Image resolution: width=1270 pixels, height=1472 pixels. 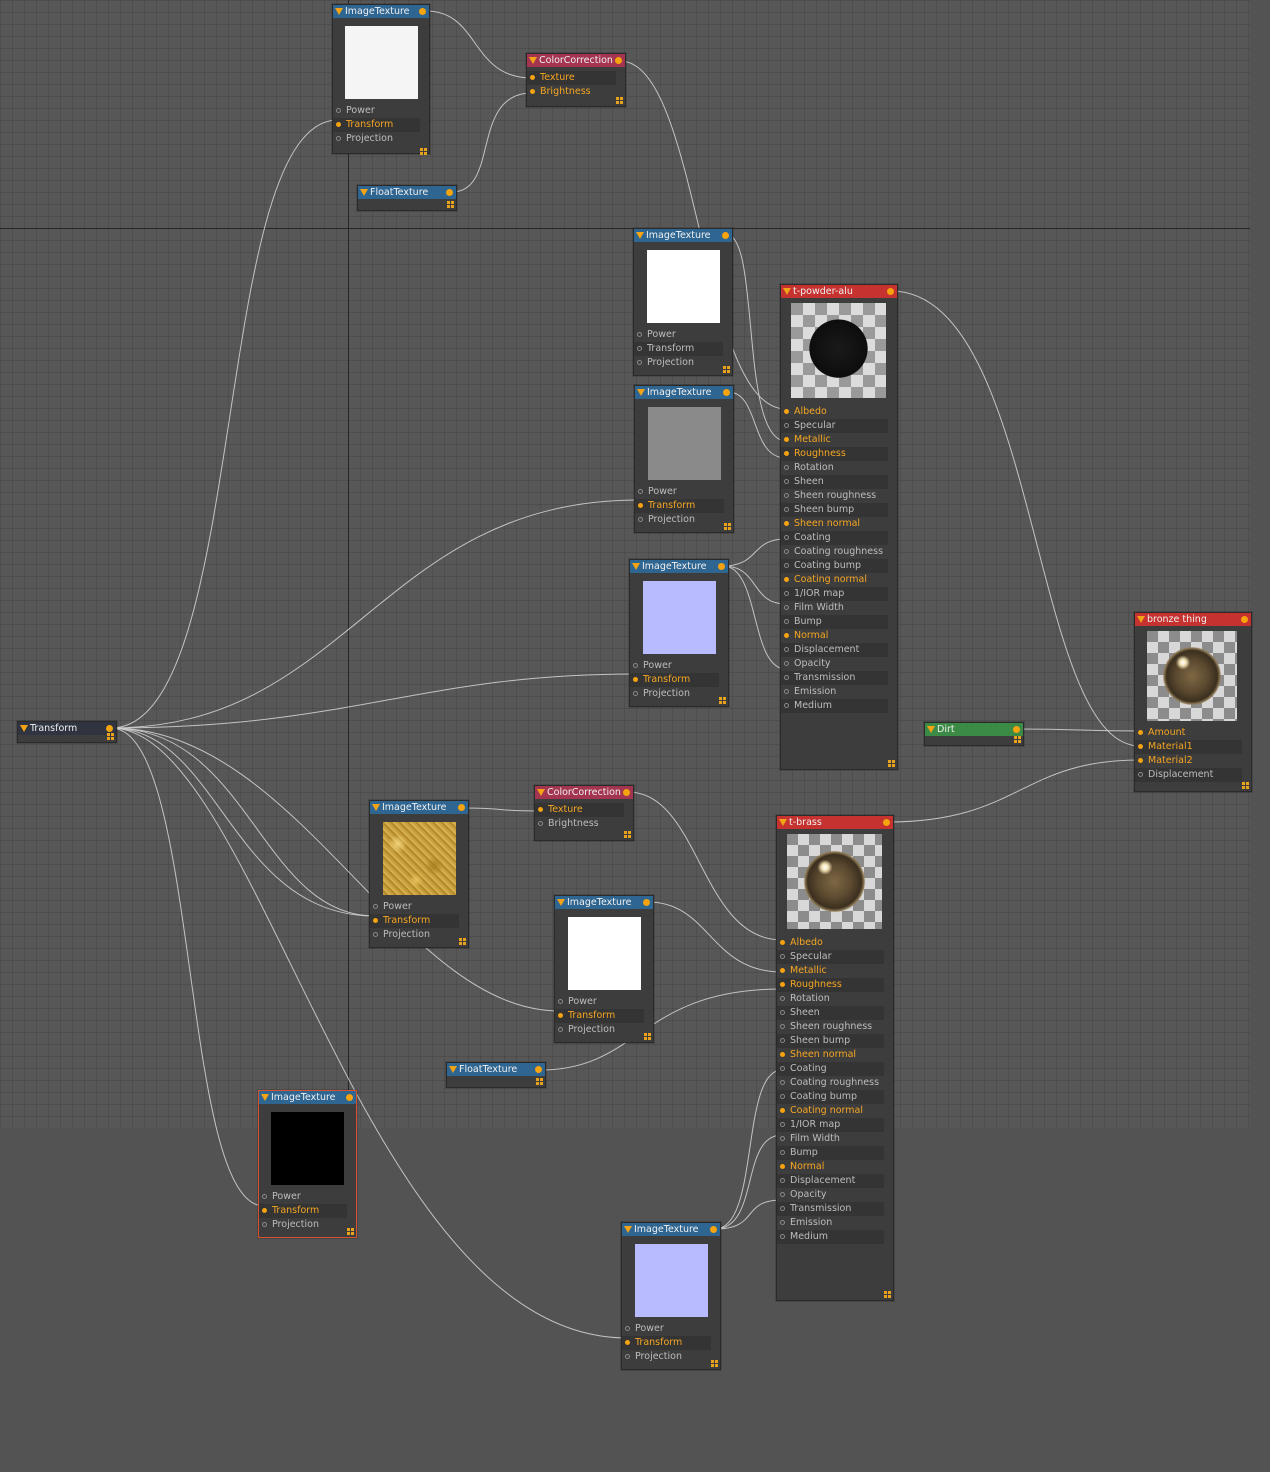 What do you see at coordinates (974, 729) in the screenshot?
I see `node-header: Dirt` at bounding box center [974, 729].